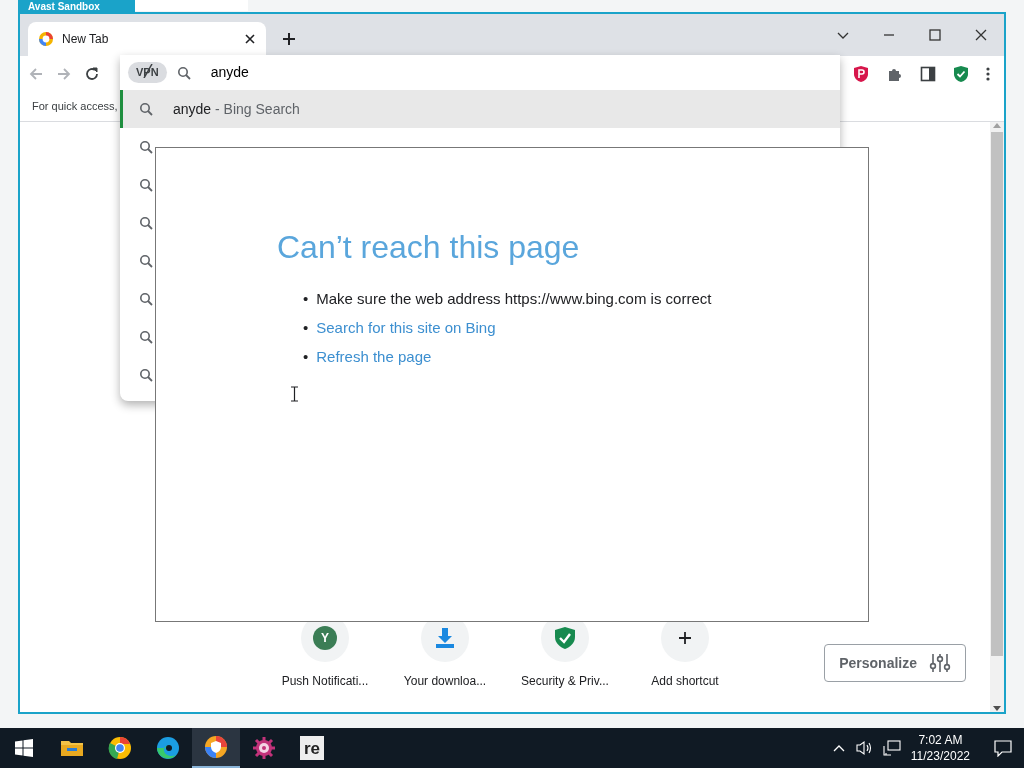  What do you see at coordinates (236, 109) in the screenshot?
I see `suggestion-text: anyde - Bing Search` at bounding box center [236, 109].